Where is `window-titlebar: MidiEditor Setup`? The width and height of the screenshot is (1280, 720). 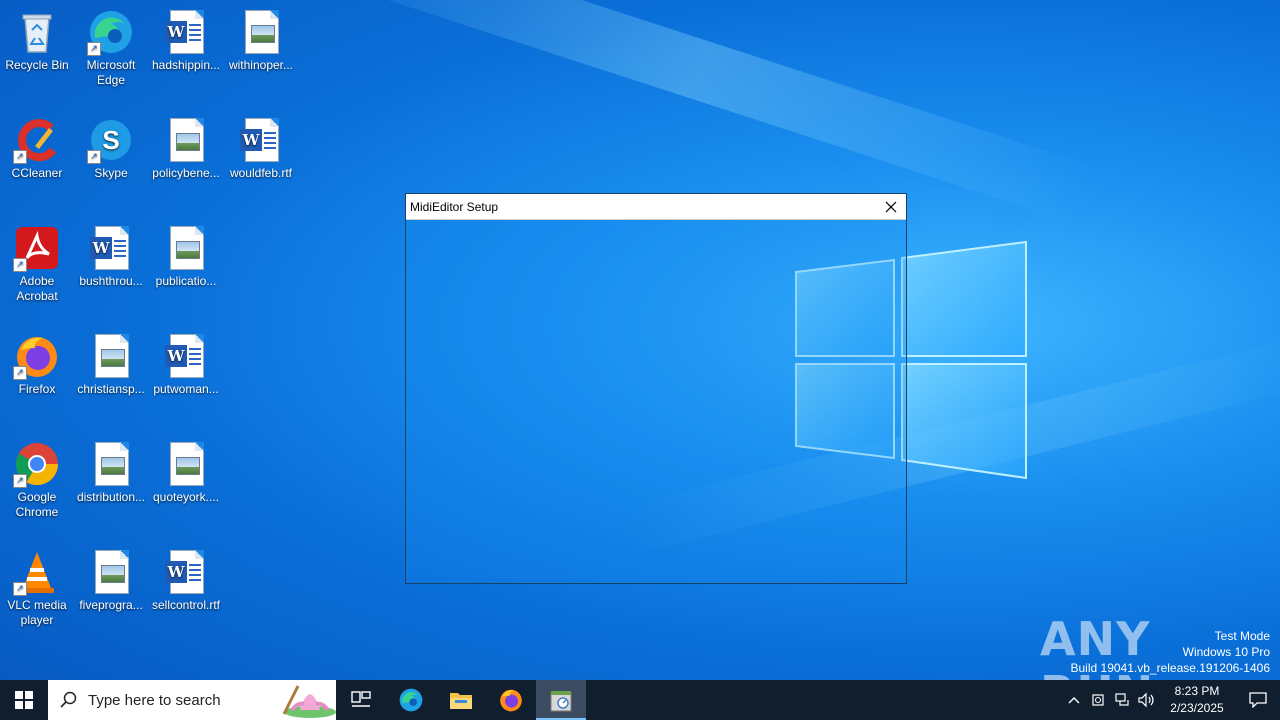
window-titlebar: MidiEditor Setup is located at coordinates (656, 207).